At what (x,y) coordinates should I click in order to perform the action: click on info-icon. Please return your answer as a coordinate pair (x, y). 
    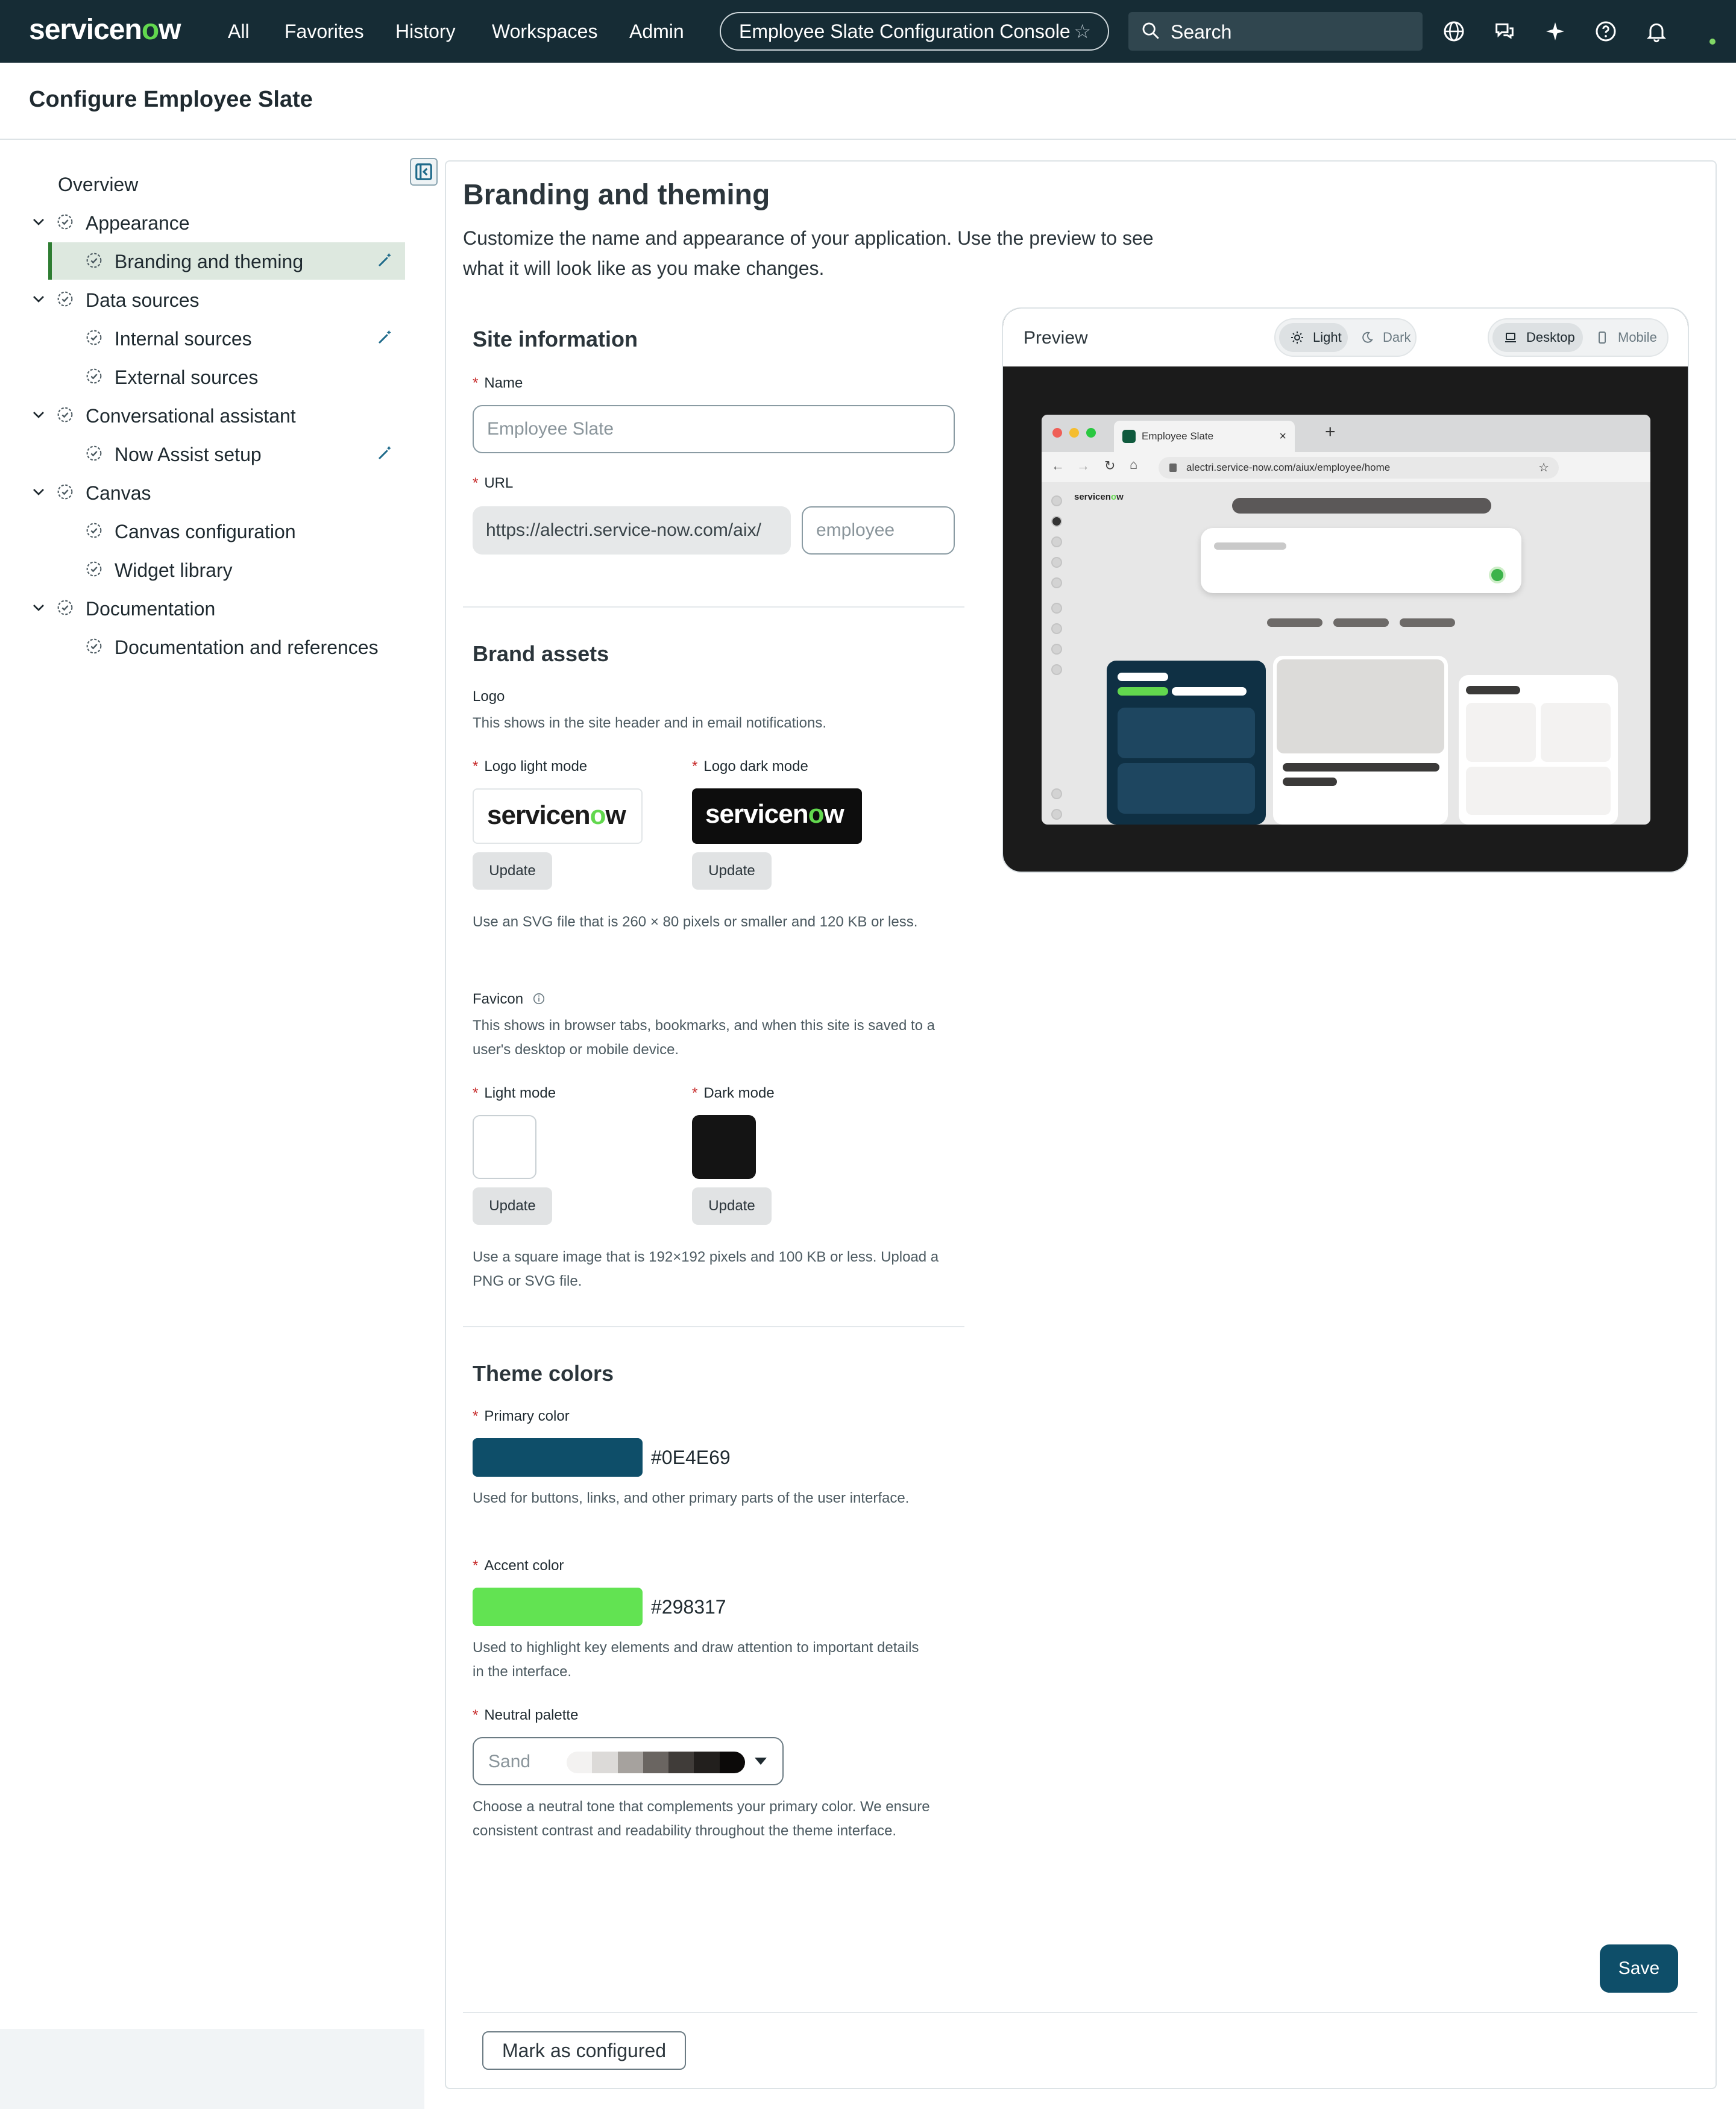
    Looking at the image, I should click on (539, 998).